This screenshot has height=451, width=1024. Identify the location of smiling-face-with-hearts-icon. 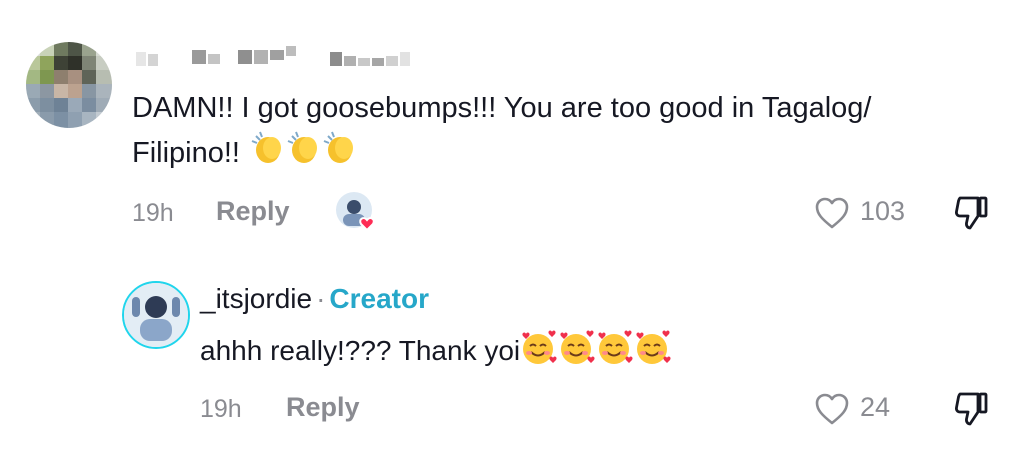
(596, 351).